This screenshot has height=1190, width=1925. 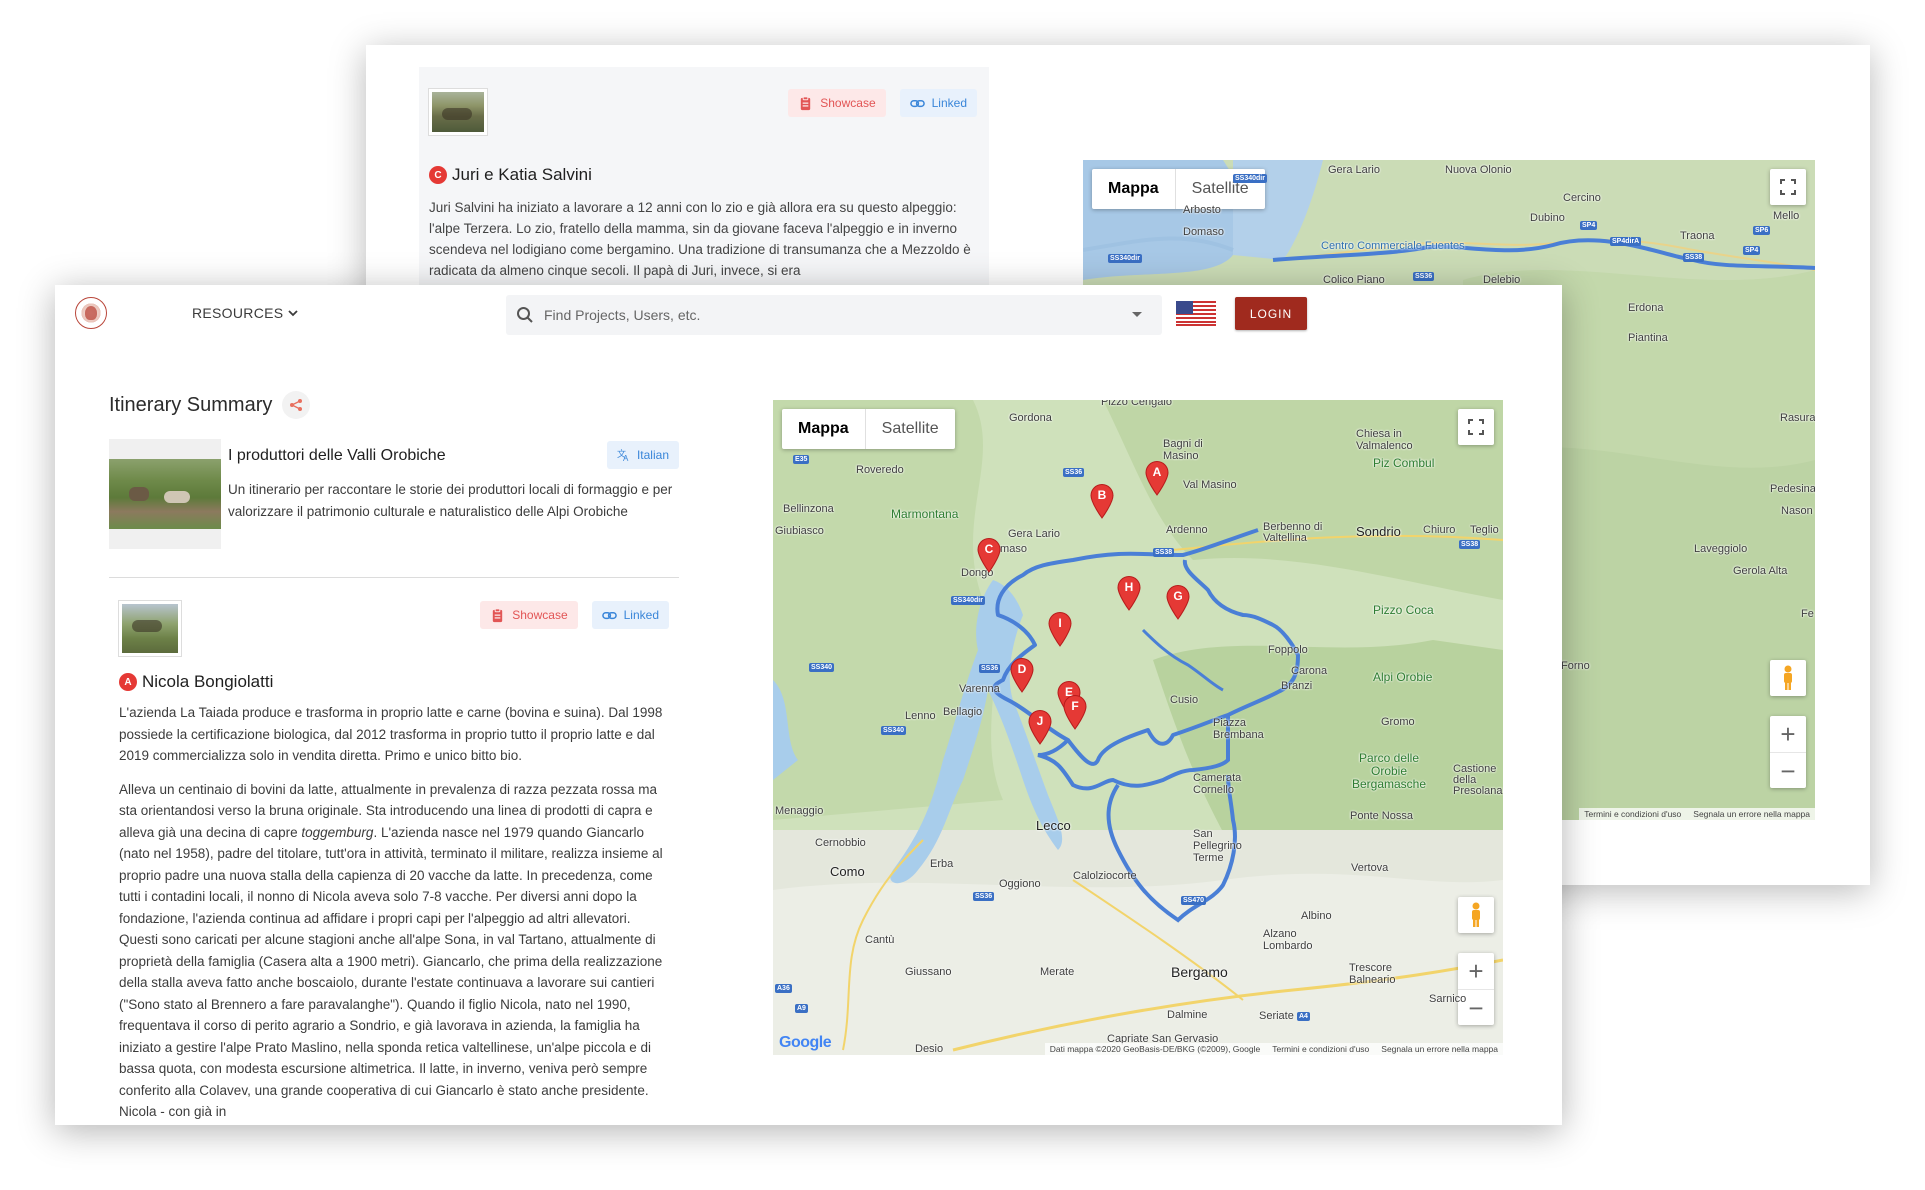 What do you see at coordinates (1404, 463) in the screenshot?
I see `map-label: Piz Combul` at bounding box center [1404, 463].